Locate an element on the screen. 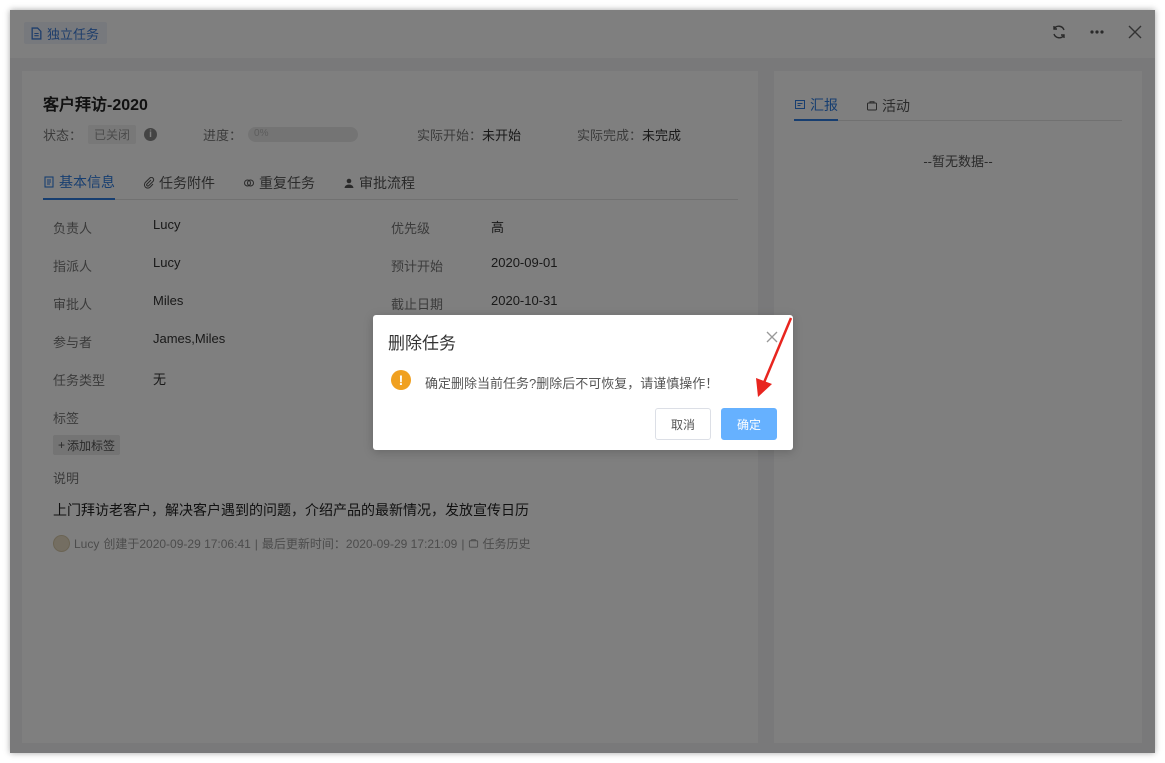 The width and height of the screenshot is (1165, 763). delete-task-dialog: 删除任务 ! 确定删除当前任务?删除后不可恢复，请谨慎操作！ 取消 确定 is located at coordinates (583, 382).